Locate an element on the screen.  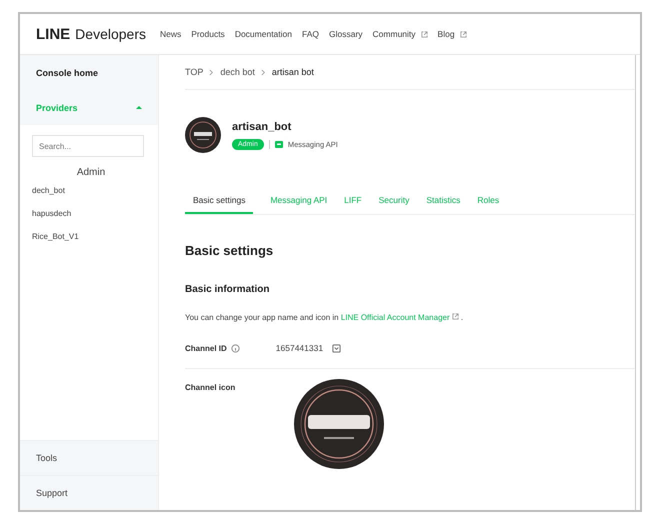
caret-icon is located at coordinates (139, 107).